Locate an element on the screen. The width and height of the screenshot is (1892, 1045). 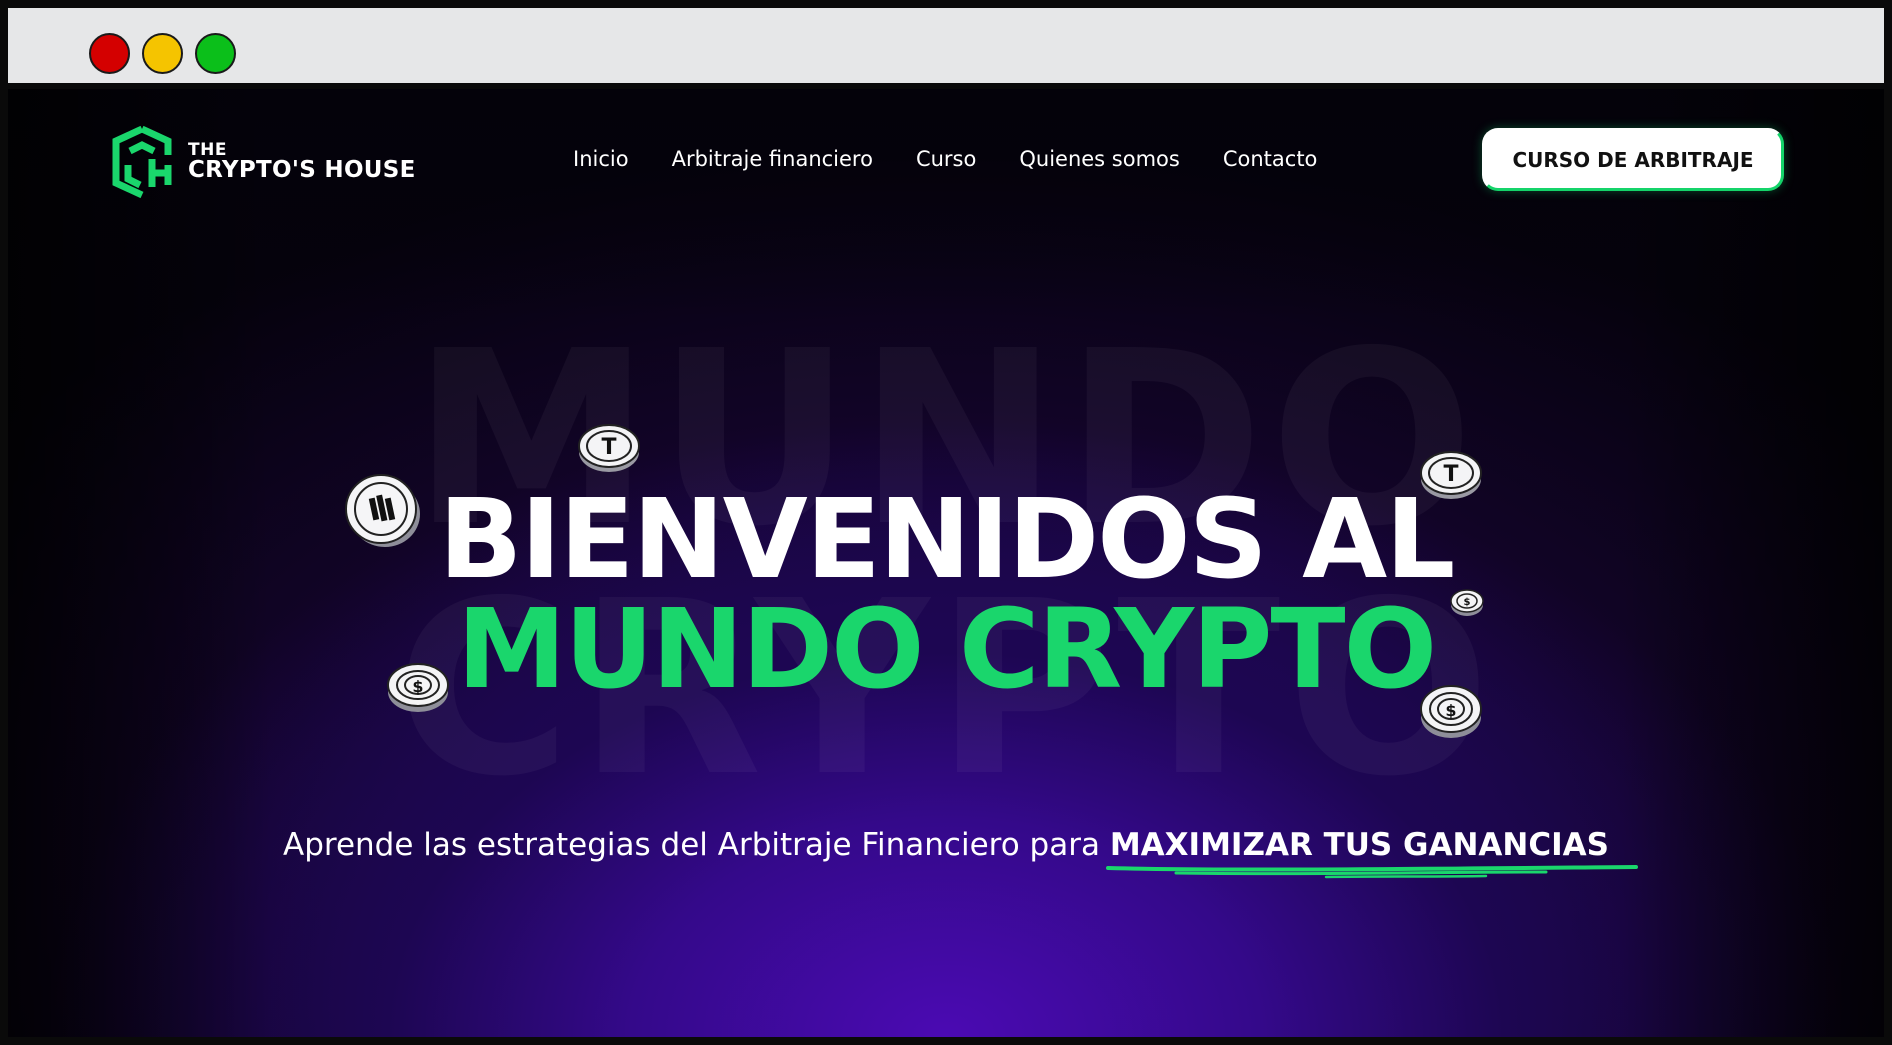
nav-item-contacto: Contacto is located at coordinates (1270, 159).